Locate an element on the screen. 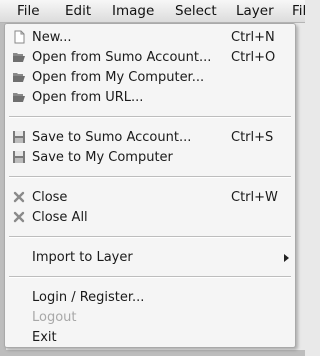  menu-item-label: Save to My Computer is located at coordinates (102, 157).